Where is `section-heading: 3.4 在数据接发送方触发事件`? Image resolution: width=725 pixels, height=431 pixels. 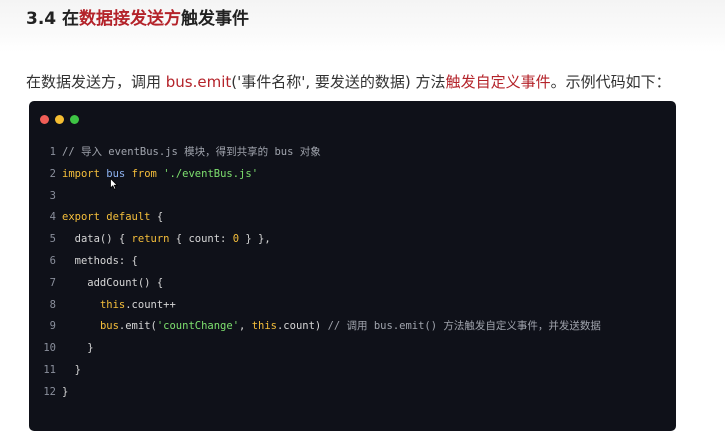 section-heading: 3.4 在数据接发送方触发事件 is located at coordinates (137, 19).